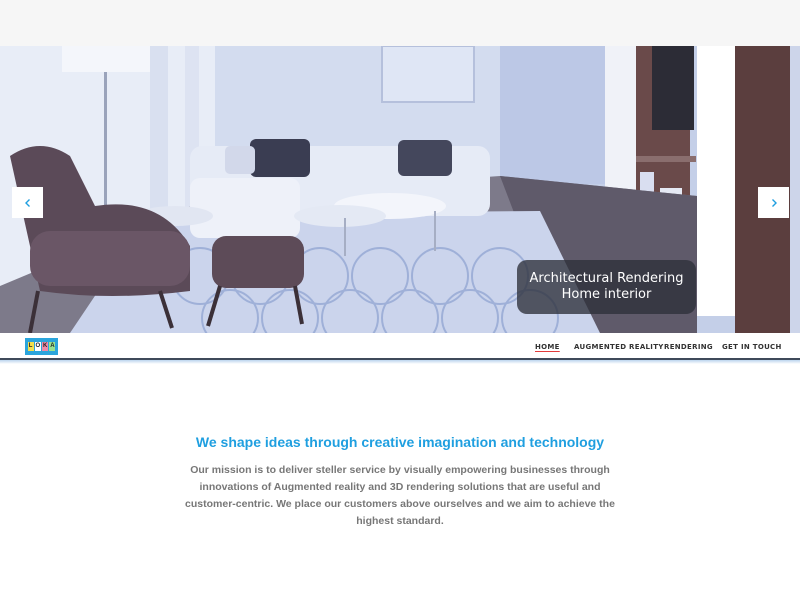 Image resolution: width=800 pixels, height=590 pixels. Describe the element at coordinates (688, 347) in the screenshot. I see `nav-rendering: RENDERING` at that location.